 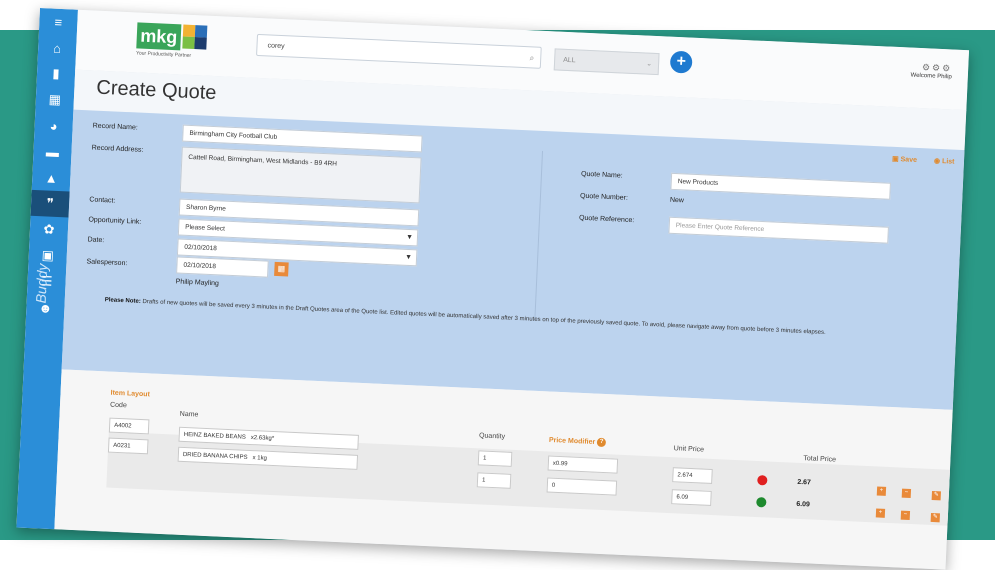 I want to click on opportunity-value: Please Select, so click(x=205, y=228).